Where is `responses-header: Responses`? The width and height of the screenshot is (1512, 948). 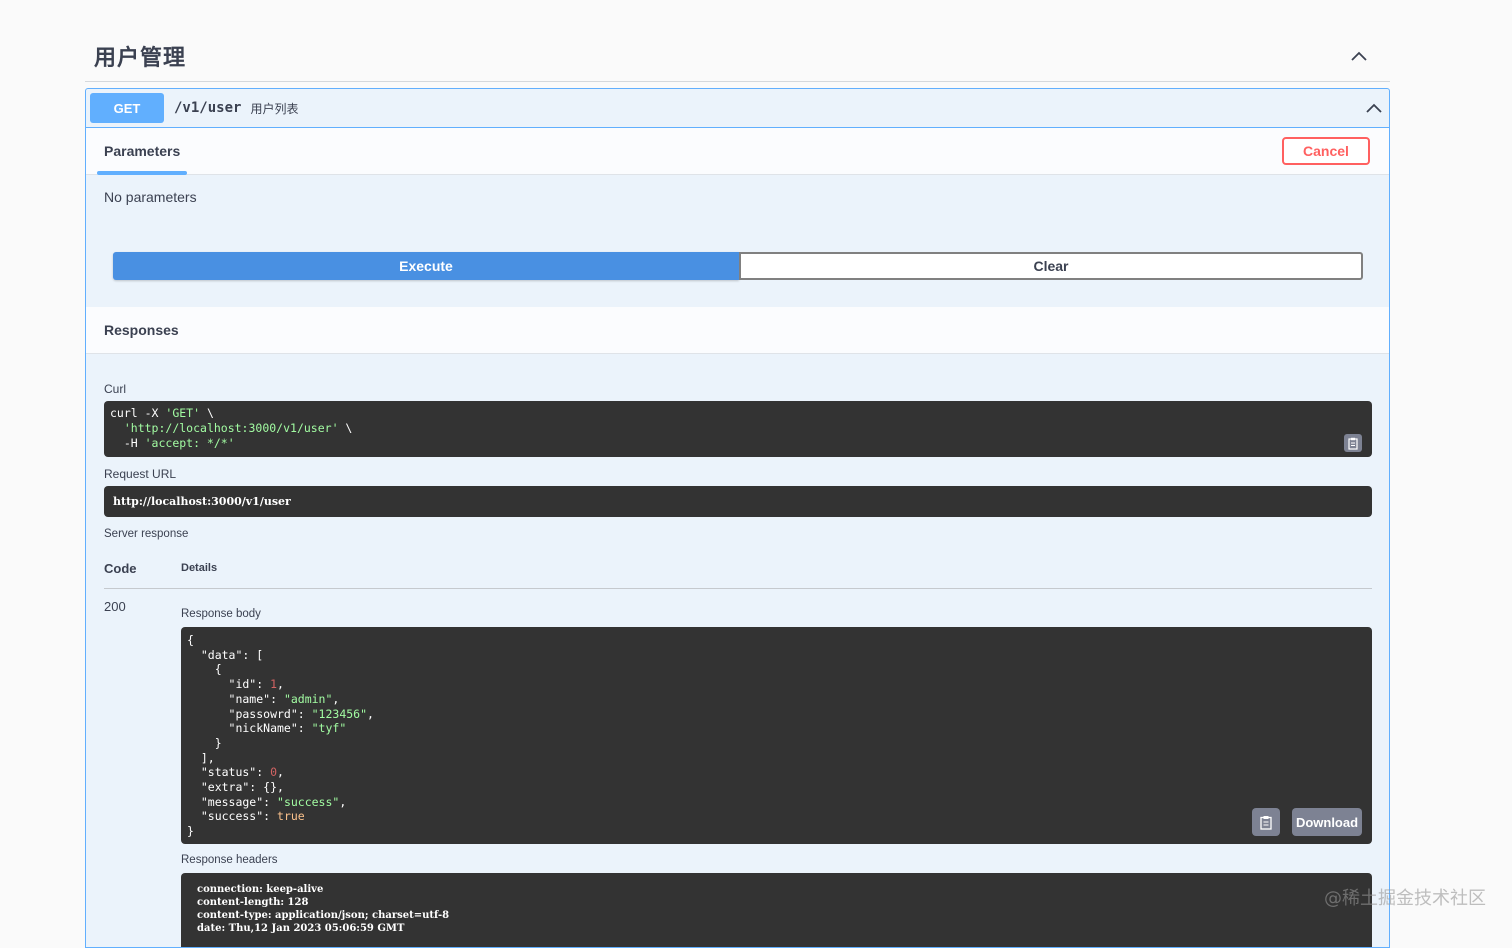 responses-header: Responses is located at coordinates (737, 330).